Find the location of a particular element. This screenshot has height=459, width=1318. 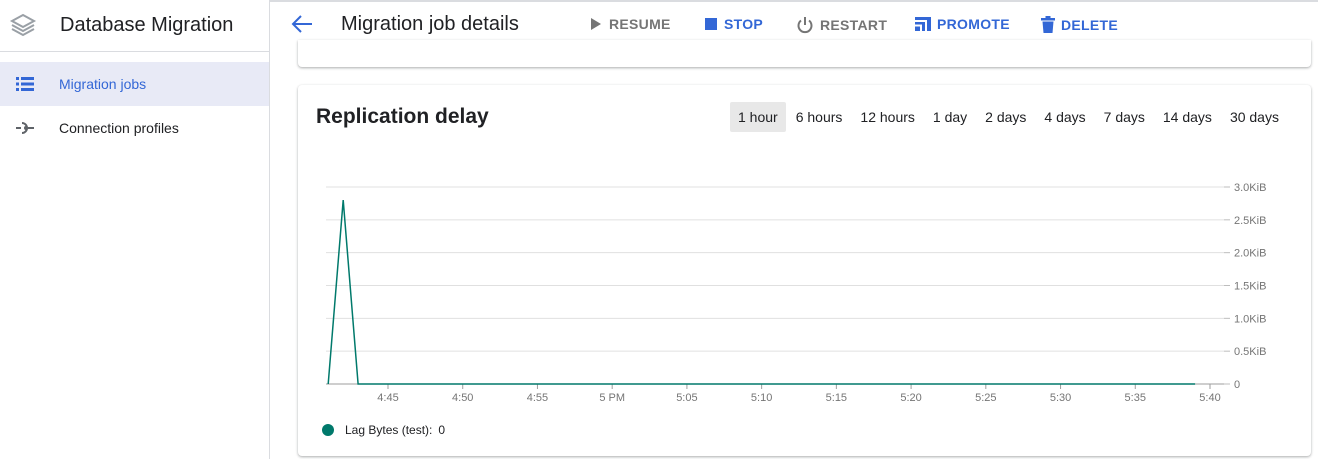

x-tick-label: 5:20 is located at coordinates (910, 398).